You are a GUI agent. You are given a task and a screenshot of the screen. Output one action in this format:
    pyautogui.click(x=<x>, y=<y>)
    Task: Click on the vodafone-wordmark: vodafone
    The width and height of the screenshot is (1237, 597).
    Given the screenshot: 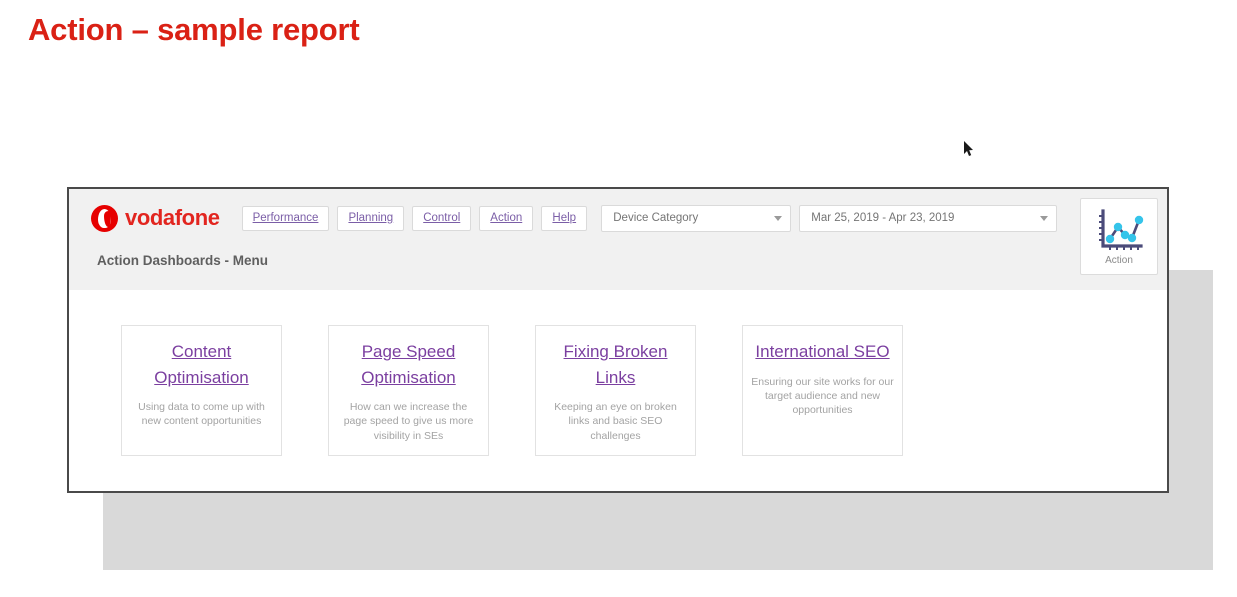 What is the action you would take?
    pyautogui.click(x=172, y=217)
    